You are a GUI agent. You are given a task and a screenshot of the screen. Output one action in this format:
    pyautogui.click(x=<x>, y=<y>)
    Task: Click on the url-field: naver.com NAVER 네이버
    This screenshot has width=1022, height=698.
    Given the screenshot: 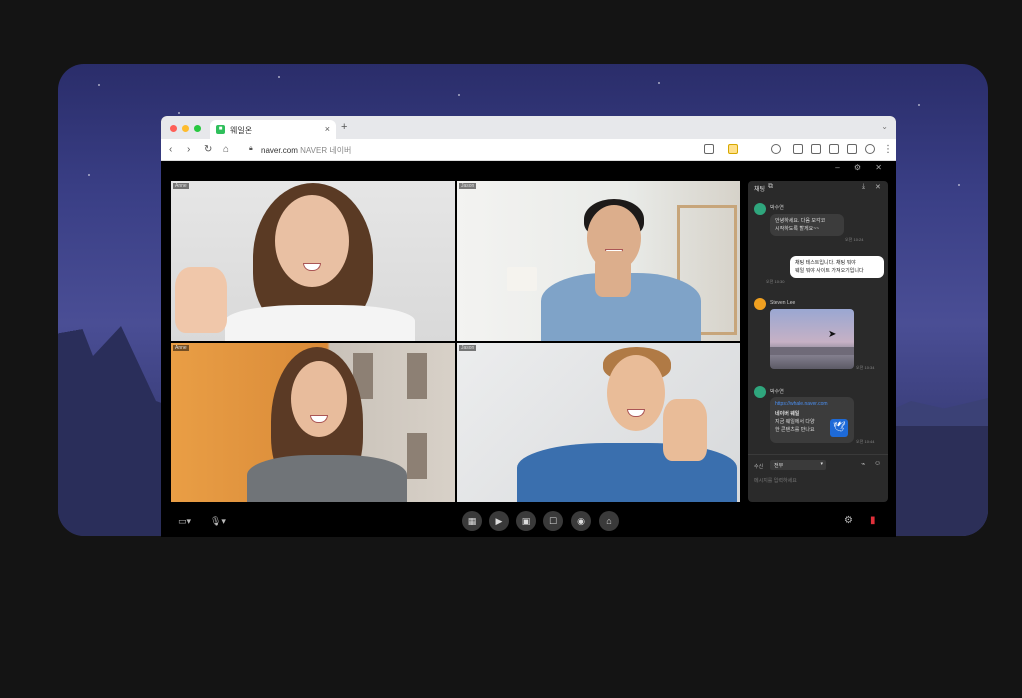 What is the action you would take?
    pyautogui.click(x=306, y=150)
    